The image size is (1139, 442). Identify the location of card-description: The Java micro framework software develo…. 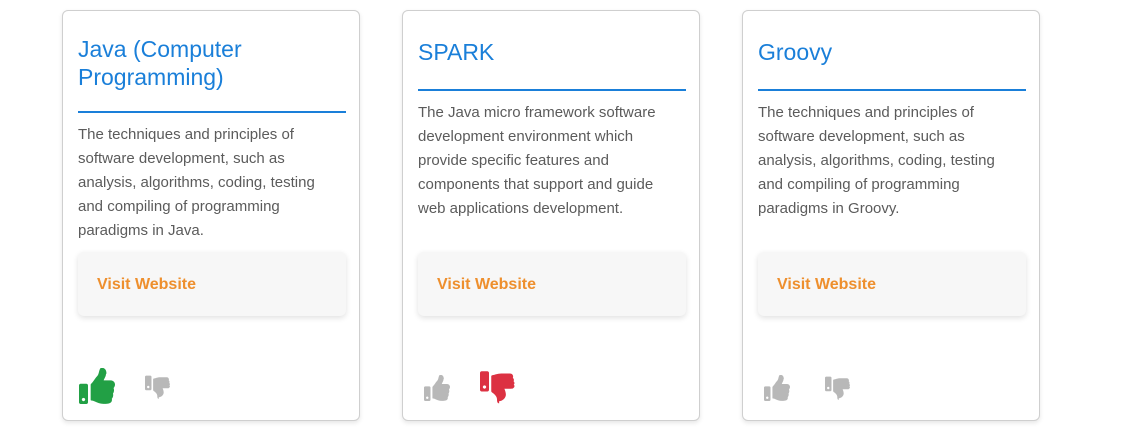
(537, 160).